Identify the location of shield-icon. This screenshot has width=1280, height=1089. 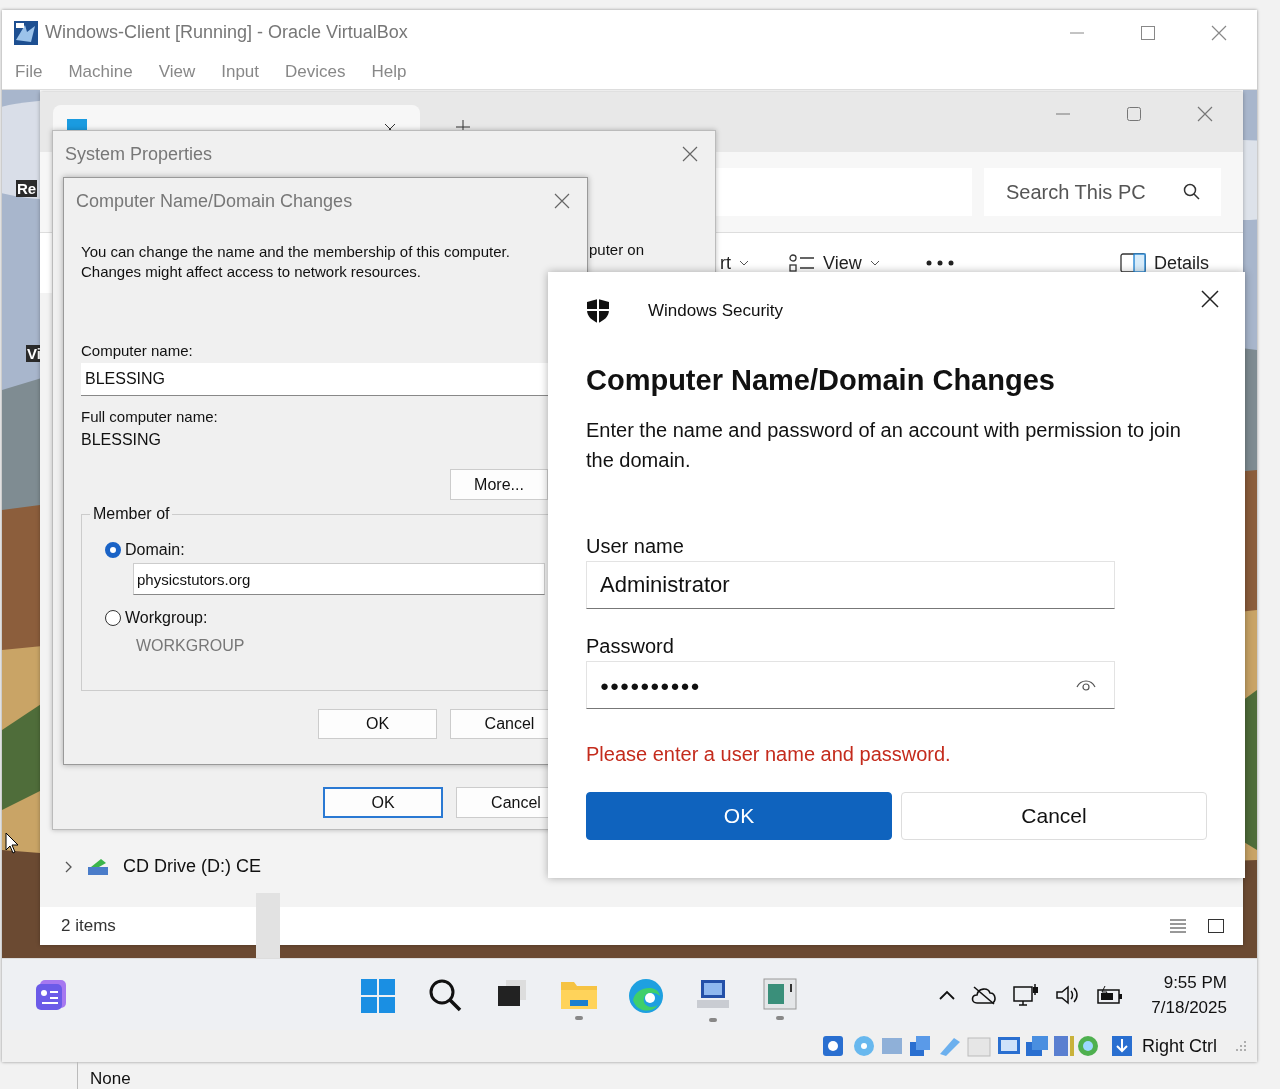
(598, 311).